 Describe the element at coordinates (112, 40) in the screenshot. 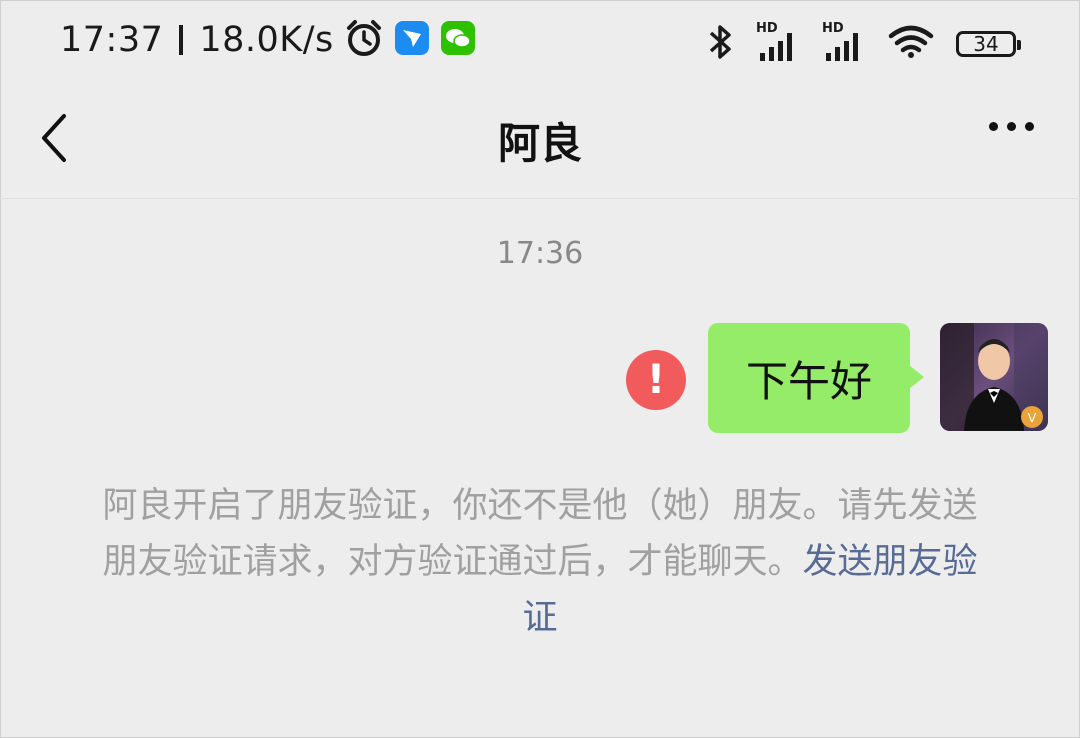

I see `status-time: 17:37` at that location.